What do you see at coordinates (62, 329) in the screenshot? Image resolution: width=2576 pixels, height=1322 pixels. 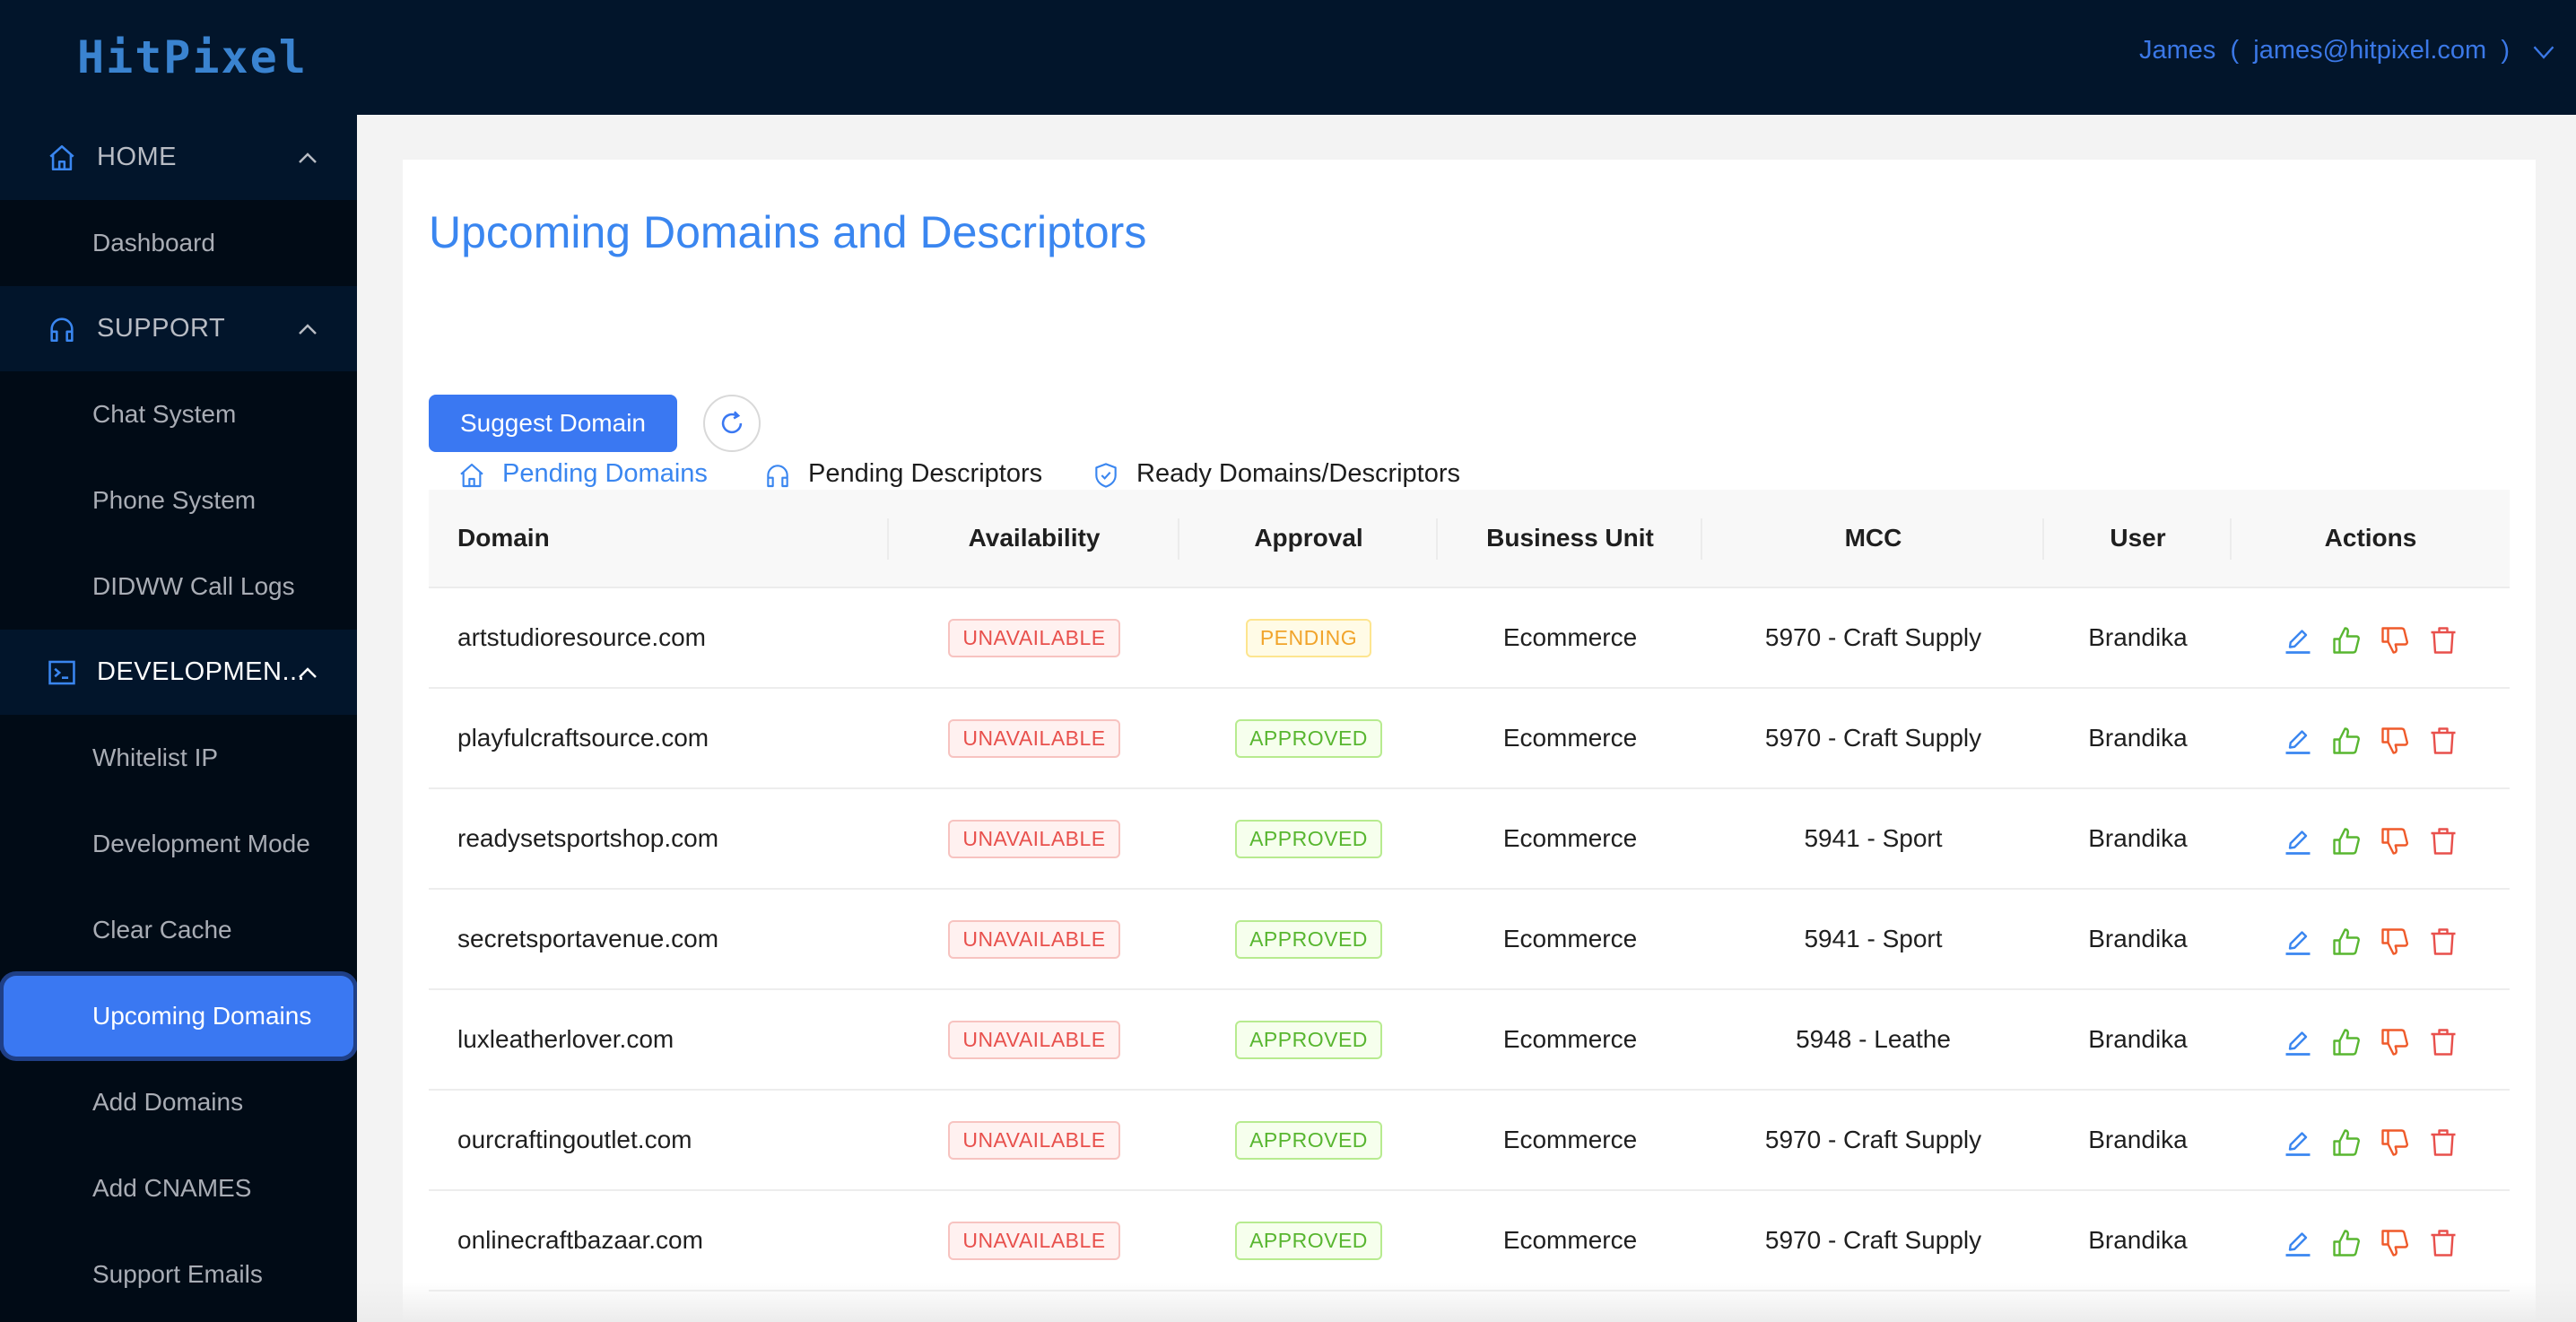 I see `headphones-icon` at bounding box center [62, 329].